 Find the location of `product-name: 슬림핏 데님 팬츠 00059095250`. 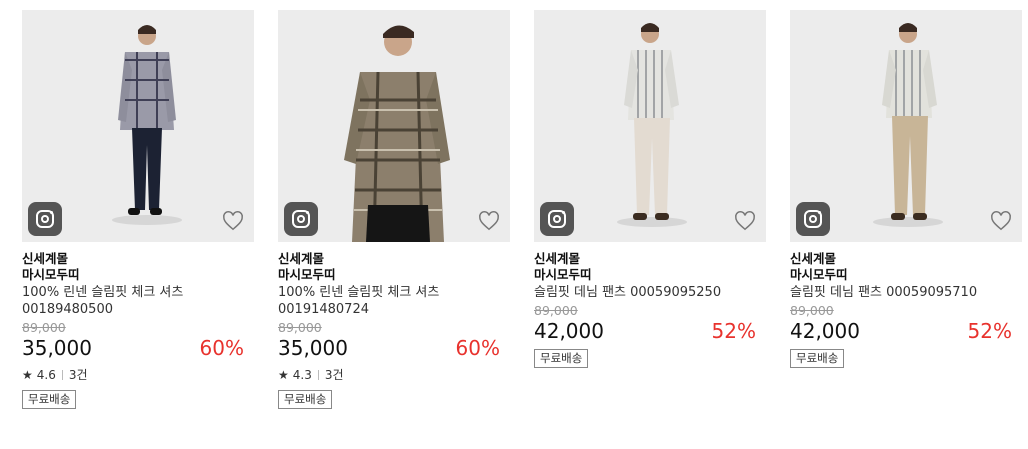

product-name: 슬림핏 데님 팬츠 00059095250 is located at coordinates (650, 292).